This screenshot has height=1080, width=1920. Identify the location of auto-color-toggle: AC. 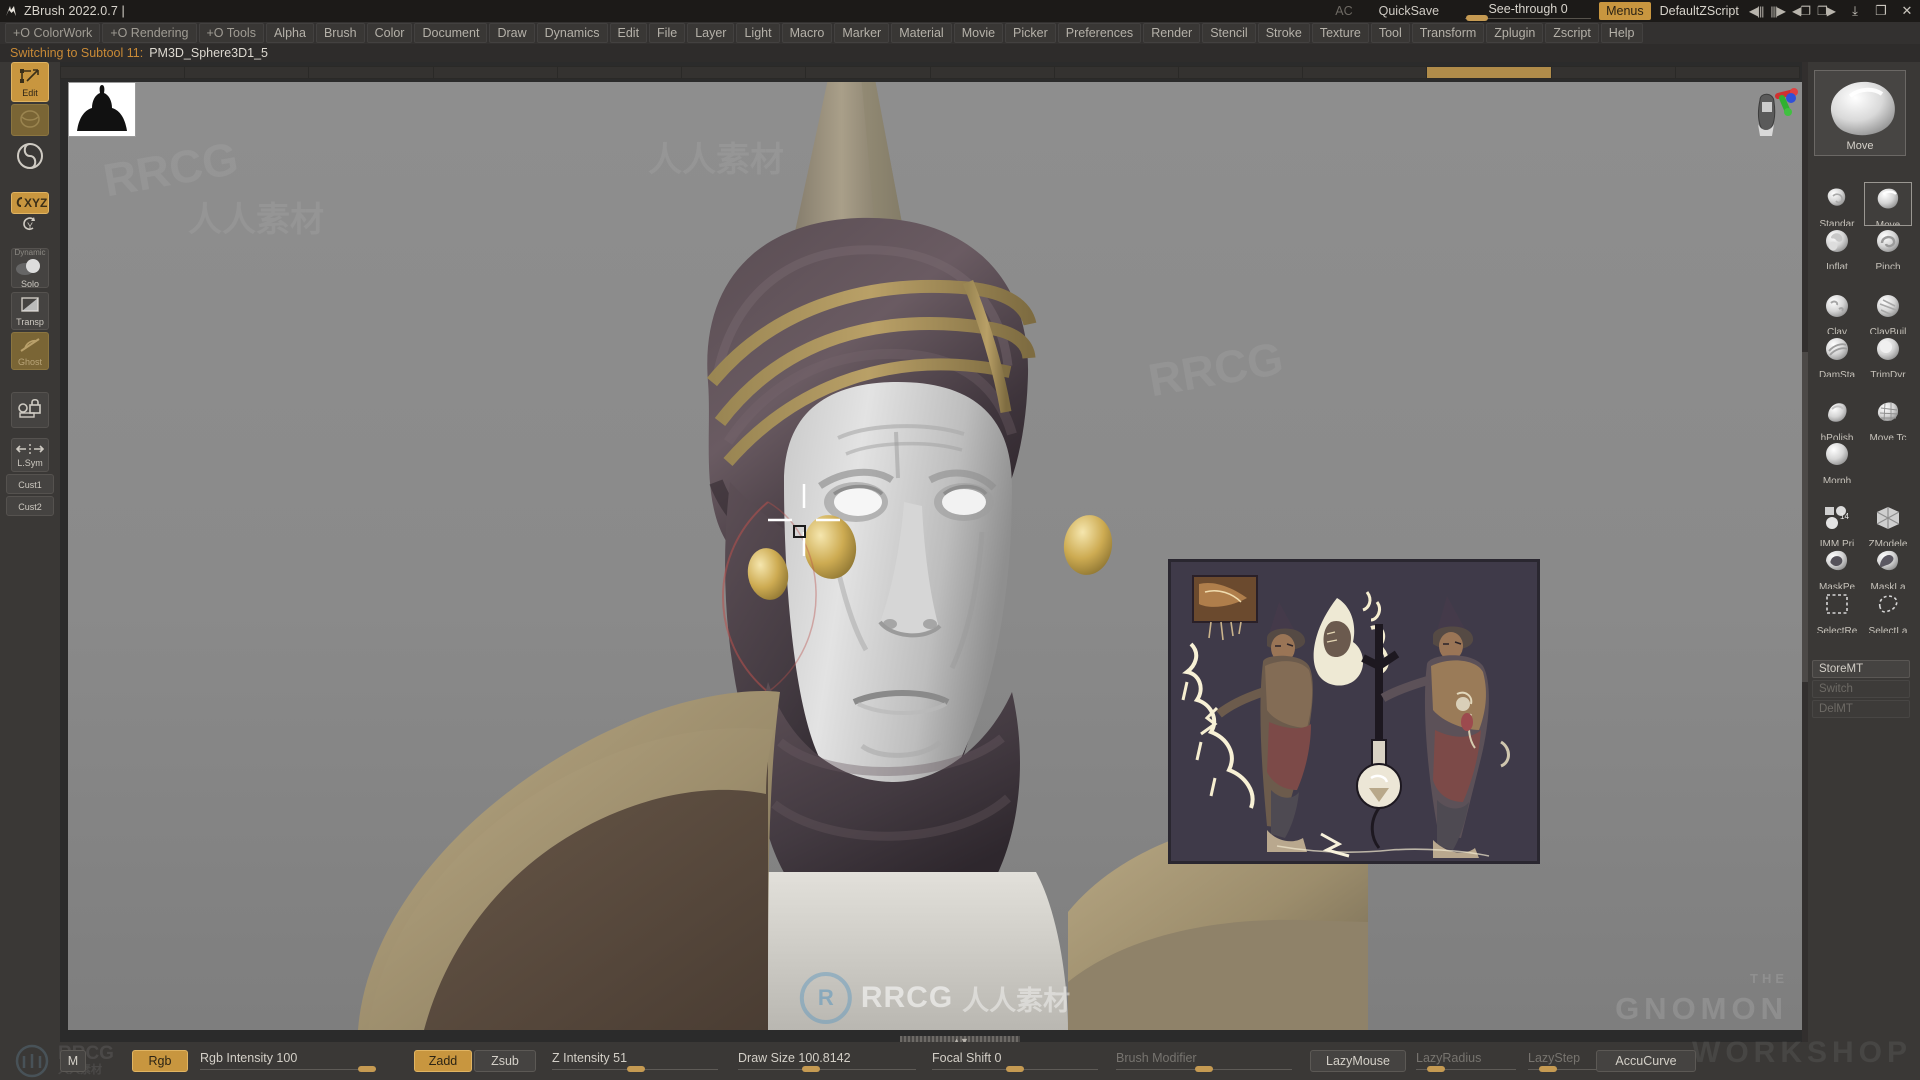
(1343, 11).